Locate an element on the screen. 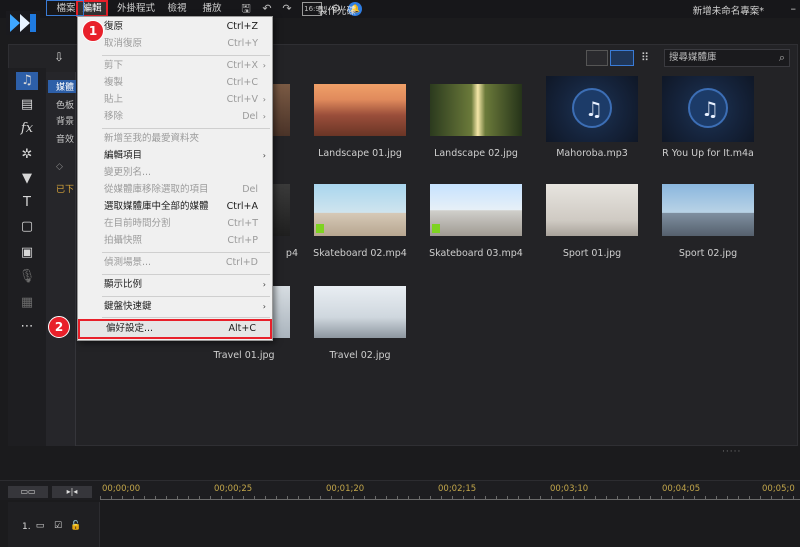 The image size is (800, 547). menu-item-redo: 取消復原 Ctrl+Y is located at coordinates (175, 44).